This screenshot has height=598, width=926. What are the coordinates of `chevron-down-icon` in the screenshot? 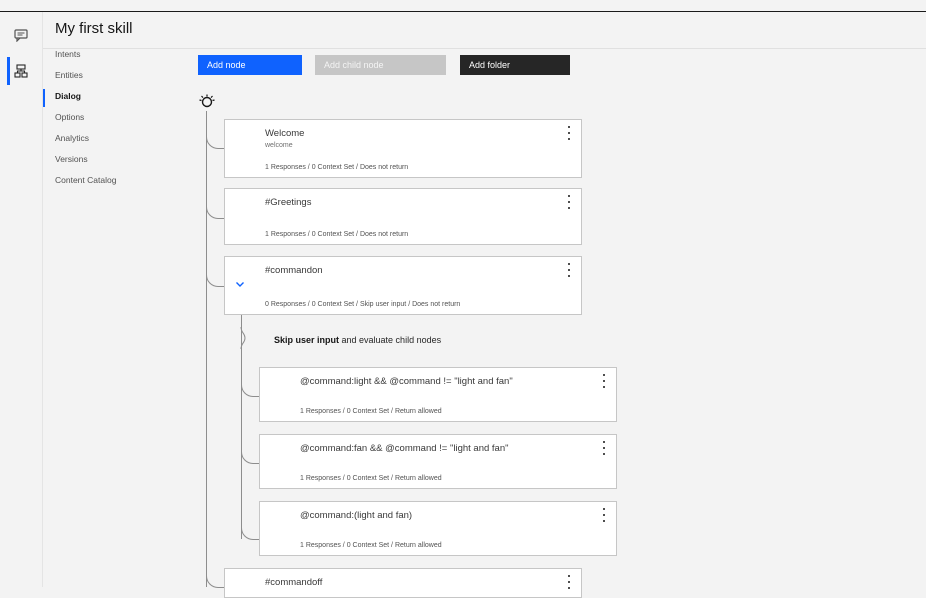 It's located at (240, 284).